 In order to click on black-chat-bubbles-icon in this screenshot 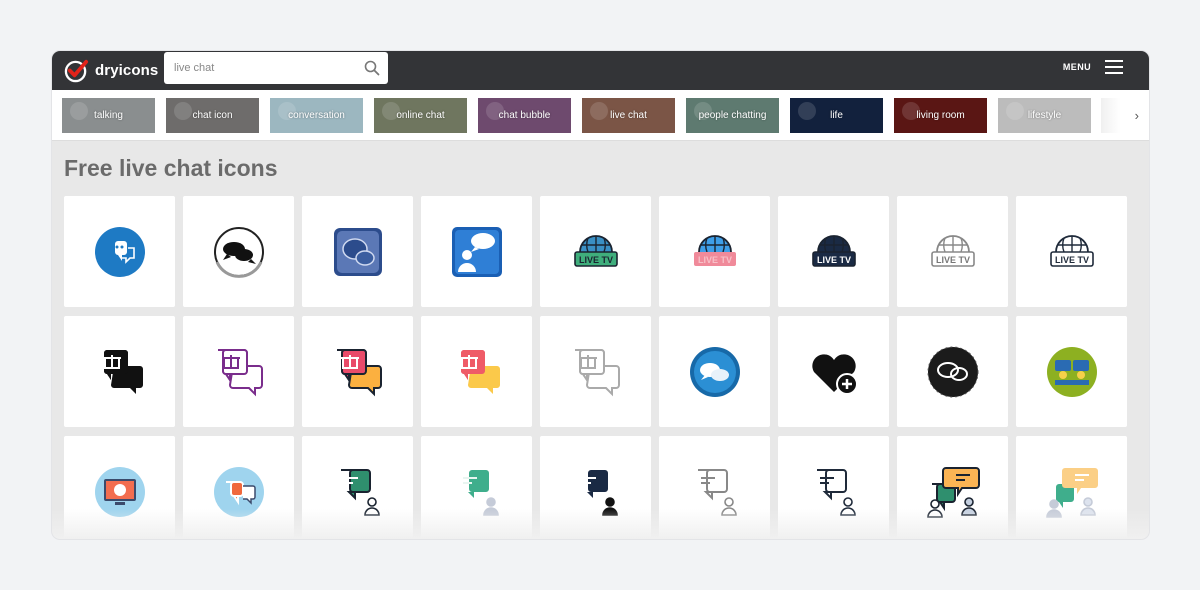, I will do `click(238, 252)`.